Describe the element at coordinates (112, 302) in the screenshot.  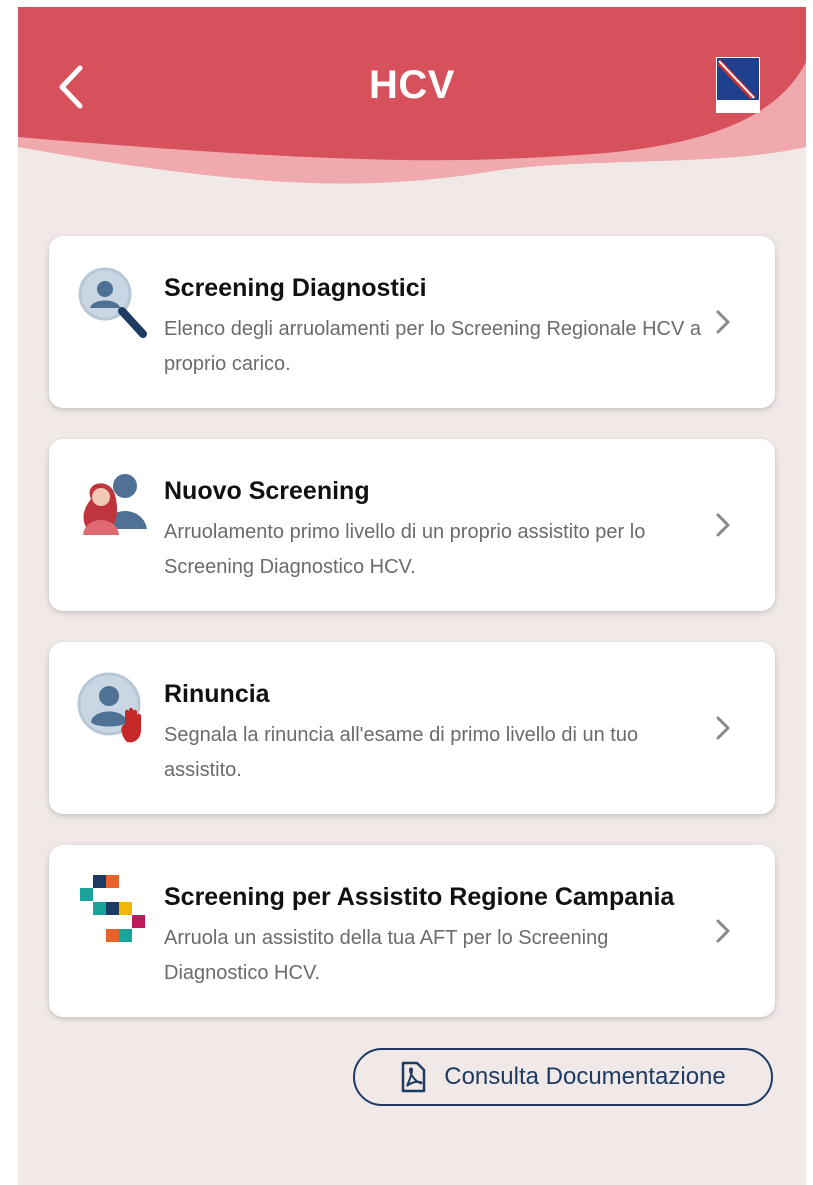
I see `magnifier-user-icon` at that location.